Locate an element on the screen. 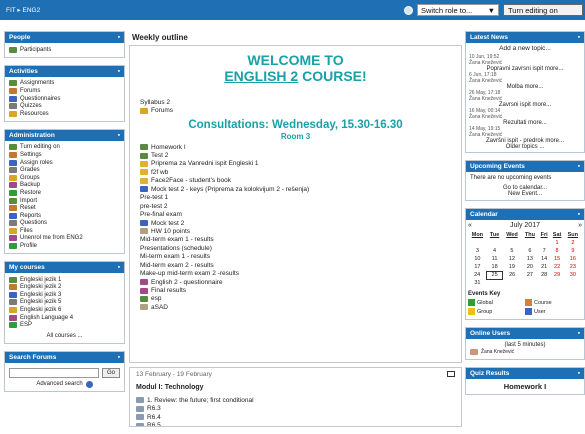 Image resolution: width=585 pixels, height=434 pixels. admin-link-9: Reports is located at coordinates (64, 216).